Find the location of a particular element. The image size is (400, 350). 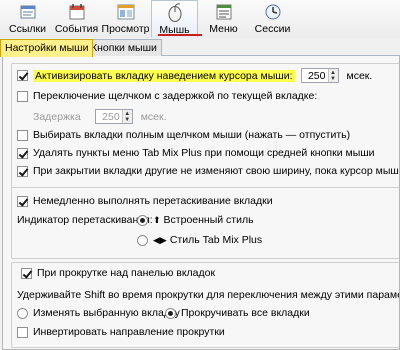

scroll-change-row: Изменять выбранную вкладку is located at coordinates (98, 313).